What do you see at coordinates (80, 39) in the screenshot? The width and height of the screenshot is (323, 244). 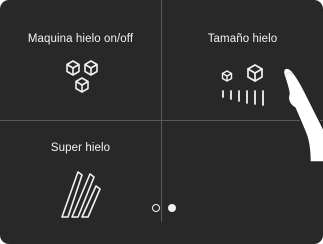 I see `ice-maker-toggle-label: Maquina hielo on/off` at bounding box center [80, 39].